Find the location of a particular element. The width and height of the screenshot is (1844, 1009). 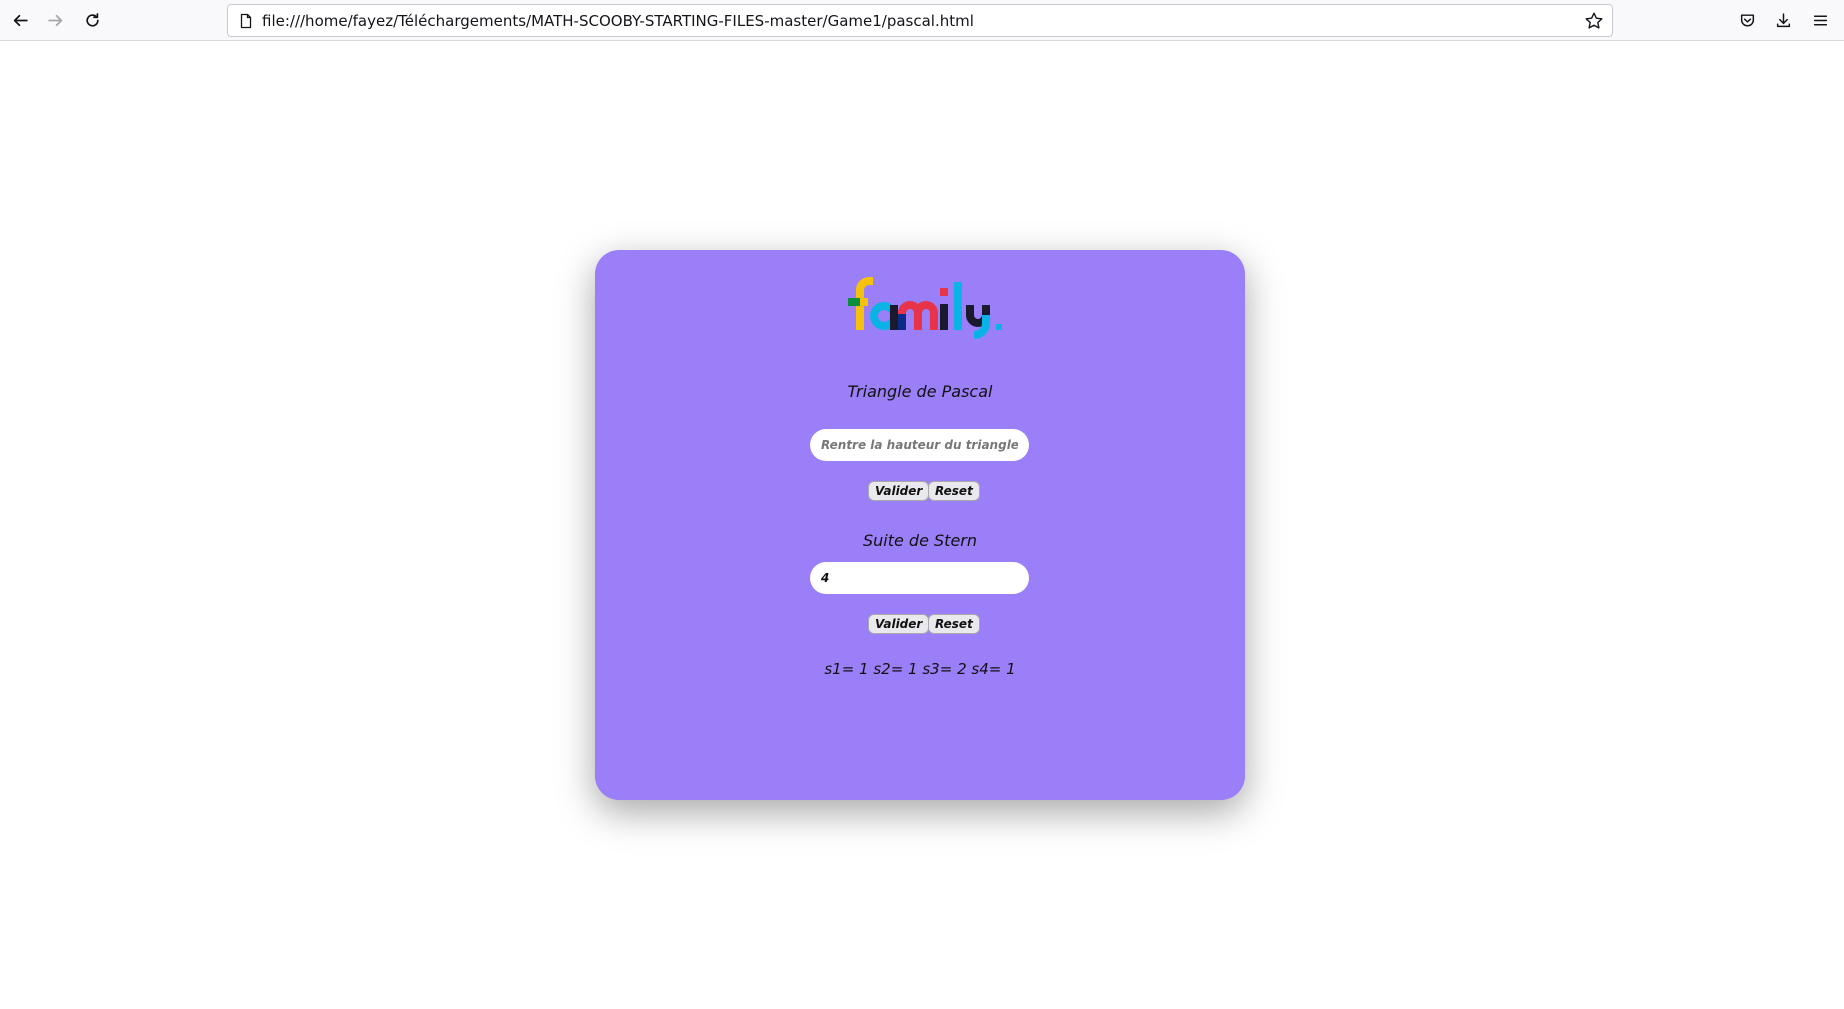

reload-button is located at coordinates (92, 20).